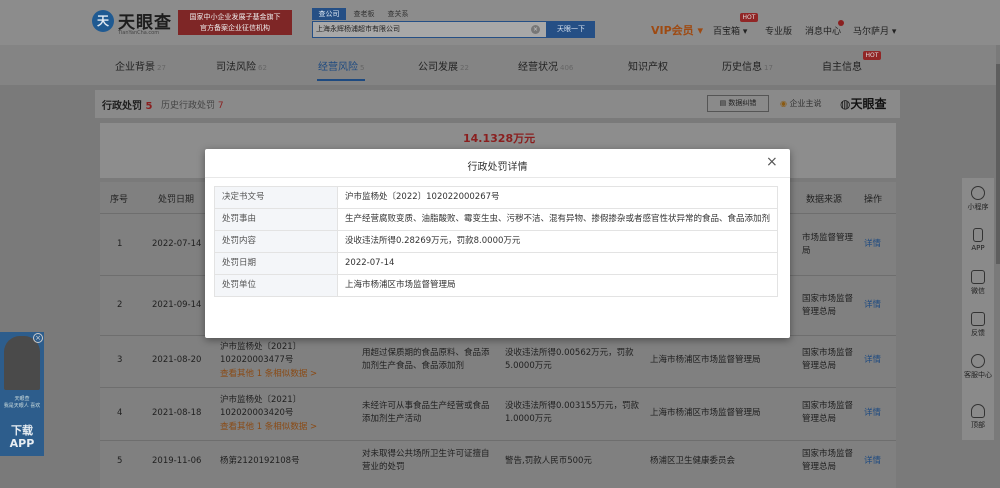 The image size is (1000, 488). I want to click on section-title: 行政处罚 5, so click(127, 104).